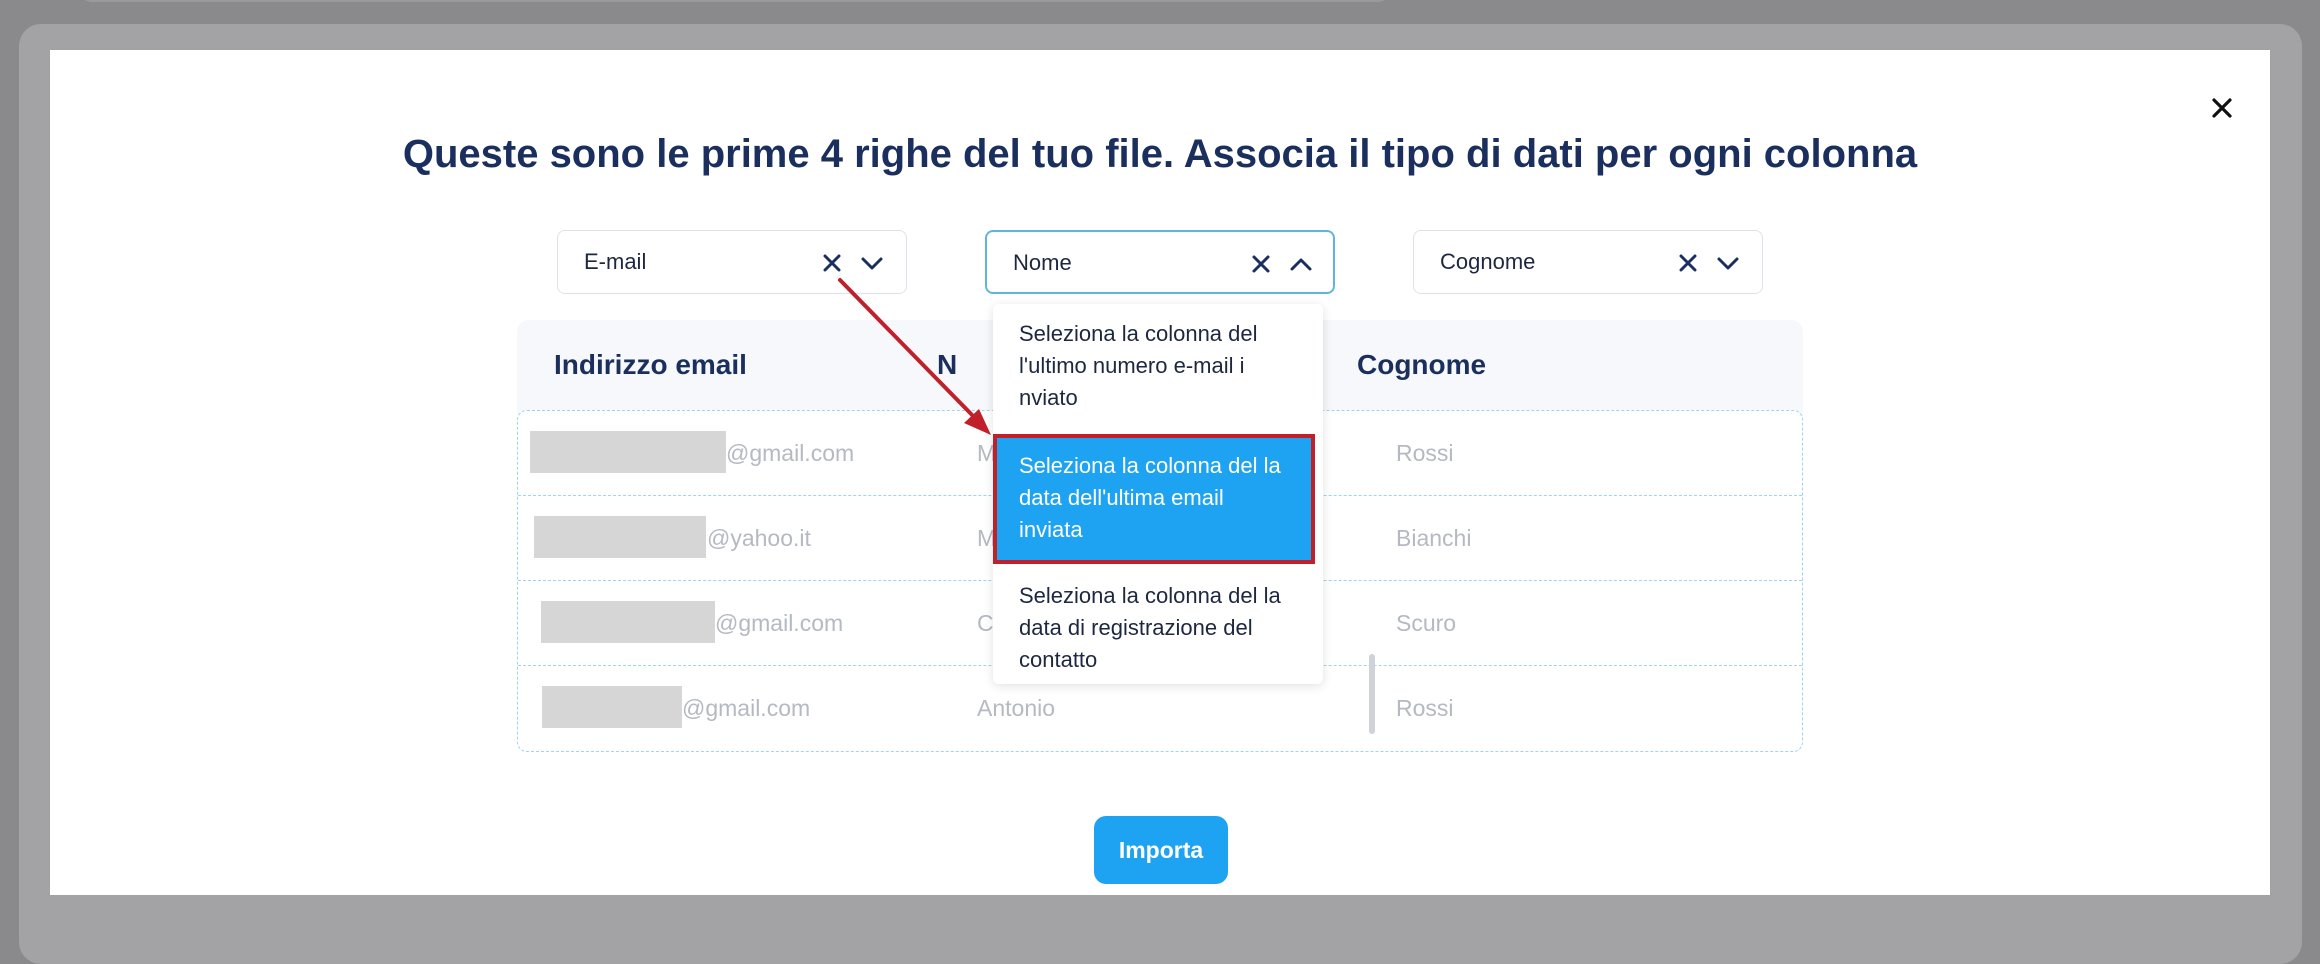 This screenshot has width=2320, height=964. Describe the element at coordinates (735, 1) in the screenshot. I see `background-panel` at that location.